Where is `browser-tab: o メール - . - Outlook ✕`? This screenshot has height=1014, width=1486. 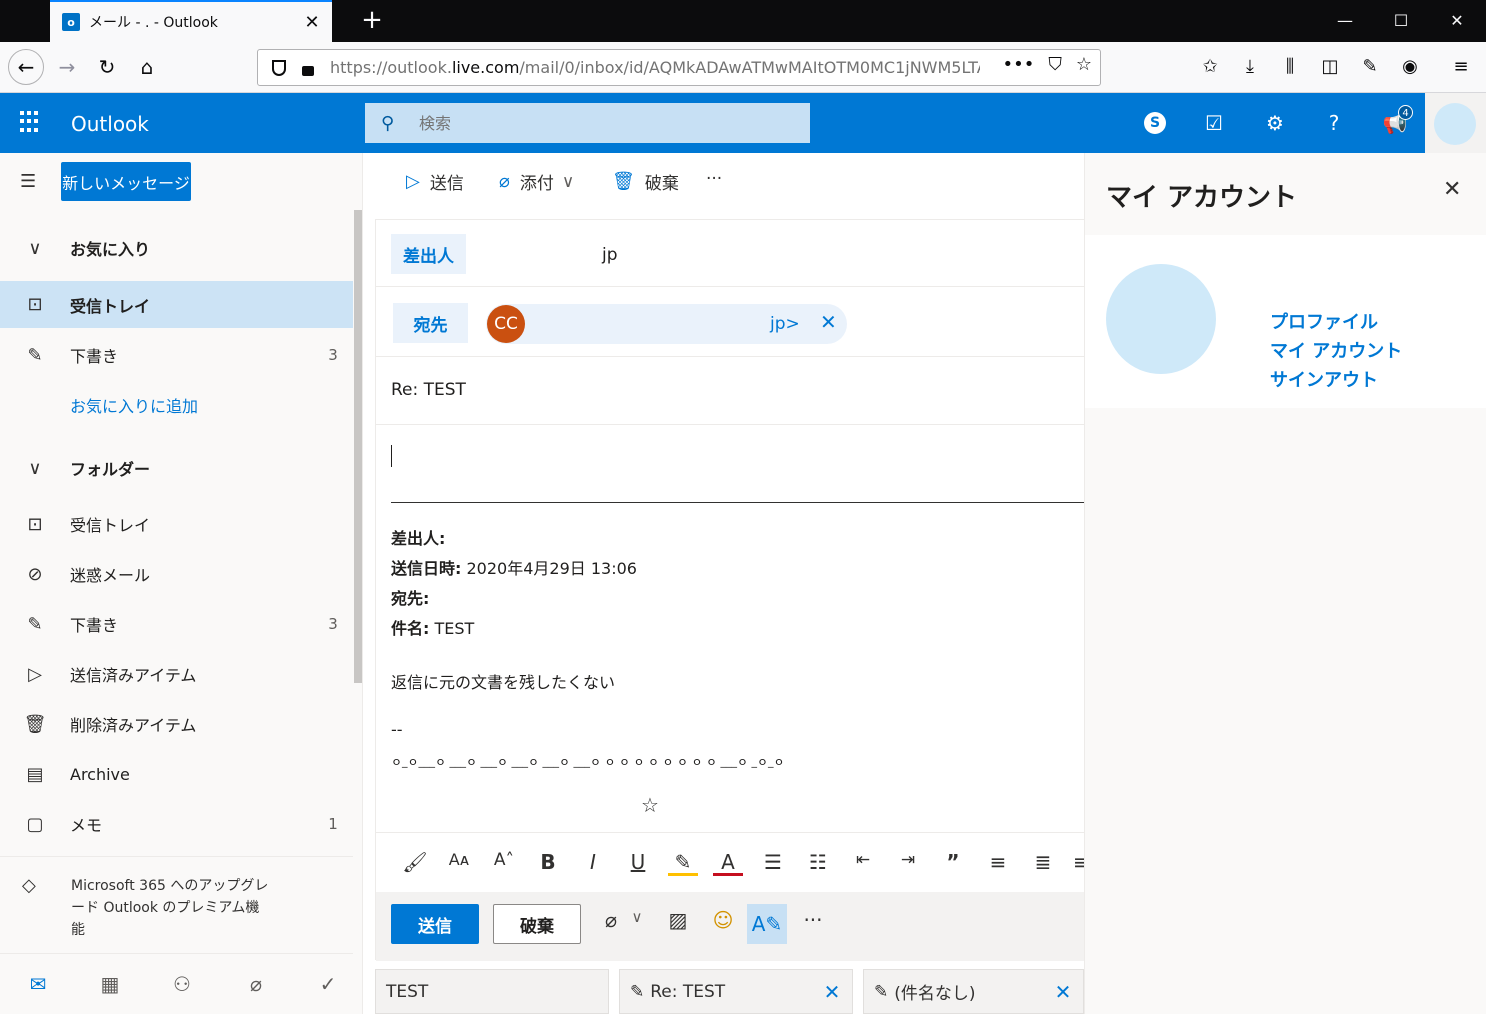 browser-tab: o メール - . - Outlook ✕ is located at coordinates (191, 21).